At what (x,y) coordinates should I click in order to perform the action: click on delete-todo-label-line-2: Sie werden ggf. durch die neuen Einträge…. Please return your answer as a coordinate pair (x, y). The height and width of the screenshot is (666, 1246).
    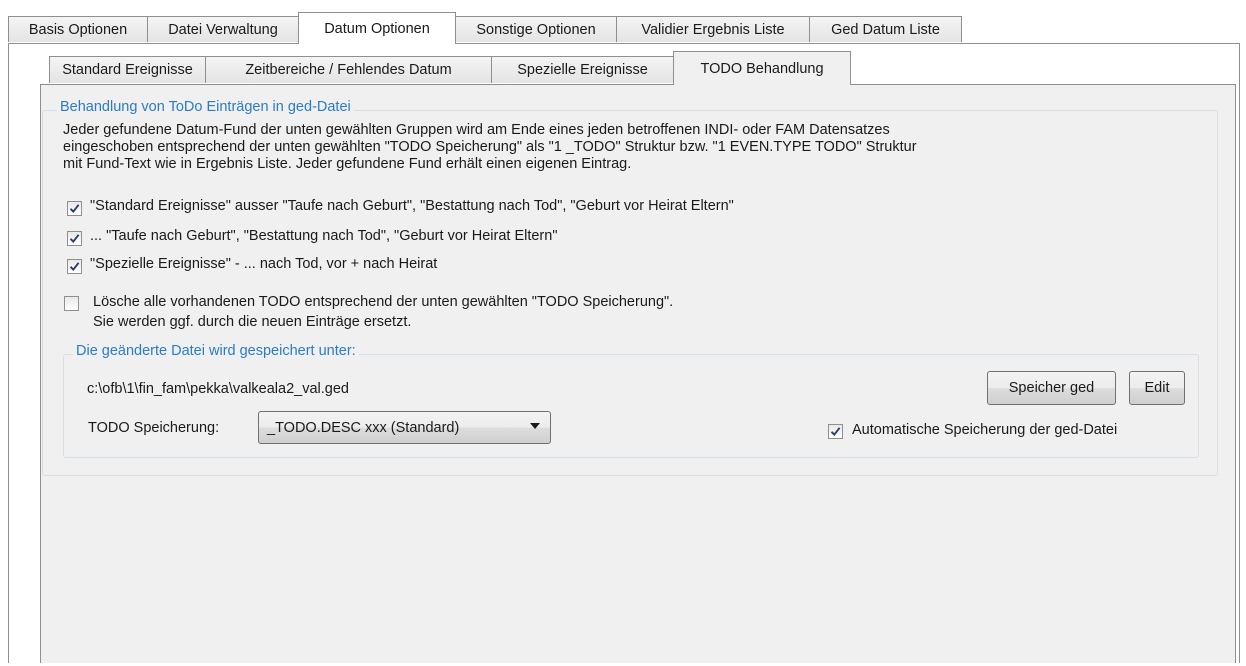
    Looking at the image, I should click on (252, 322).